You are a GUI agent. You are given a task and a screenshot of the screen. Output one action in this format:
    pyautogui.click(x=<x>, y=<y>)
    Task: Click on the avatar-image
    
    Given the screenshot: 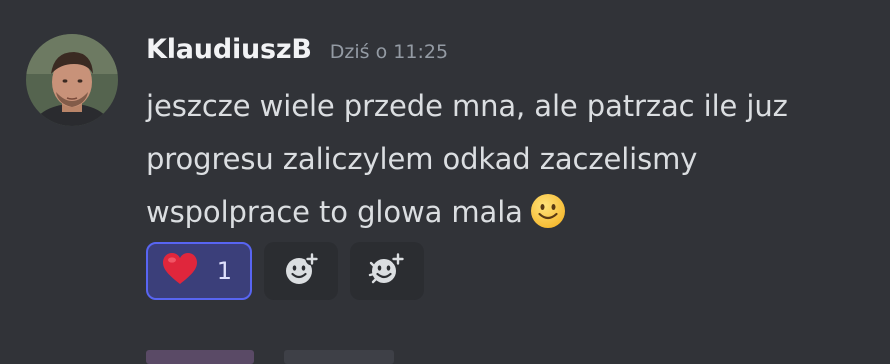 What is the action you would take?
    pyautogui.click(x=72, y=80)
    